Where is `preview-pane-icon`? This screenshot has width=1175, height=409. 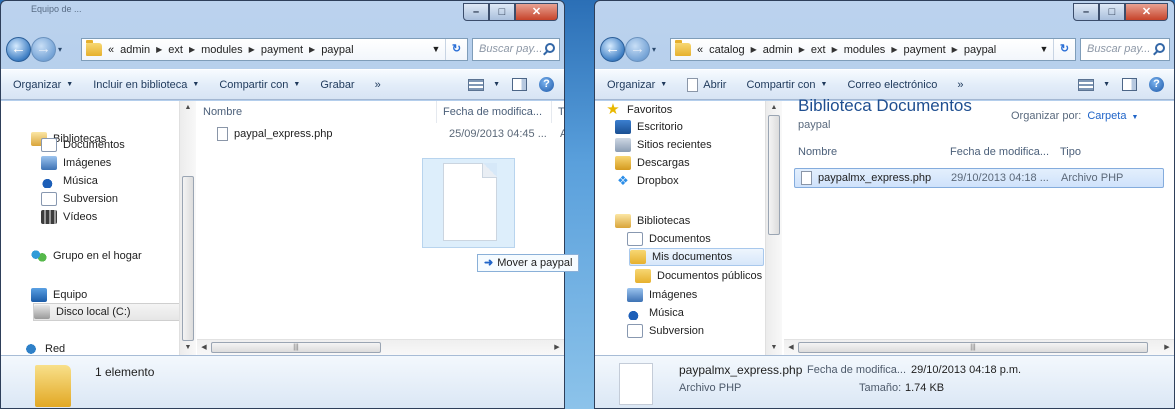
preview-pane-icon is located at coordinates (1129, 84).